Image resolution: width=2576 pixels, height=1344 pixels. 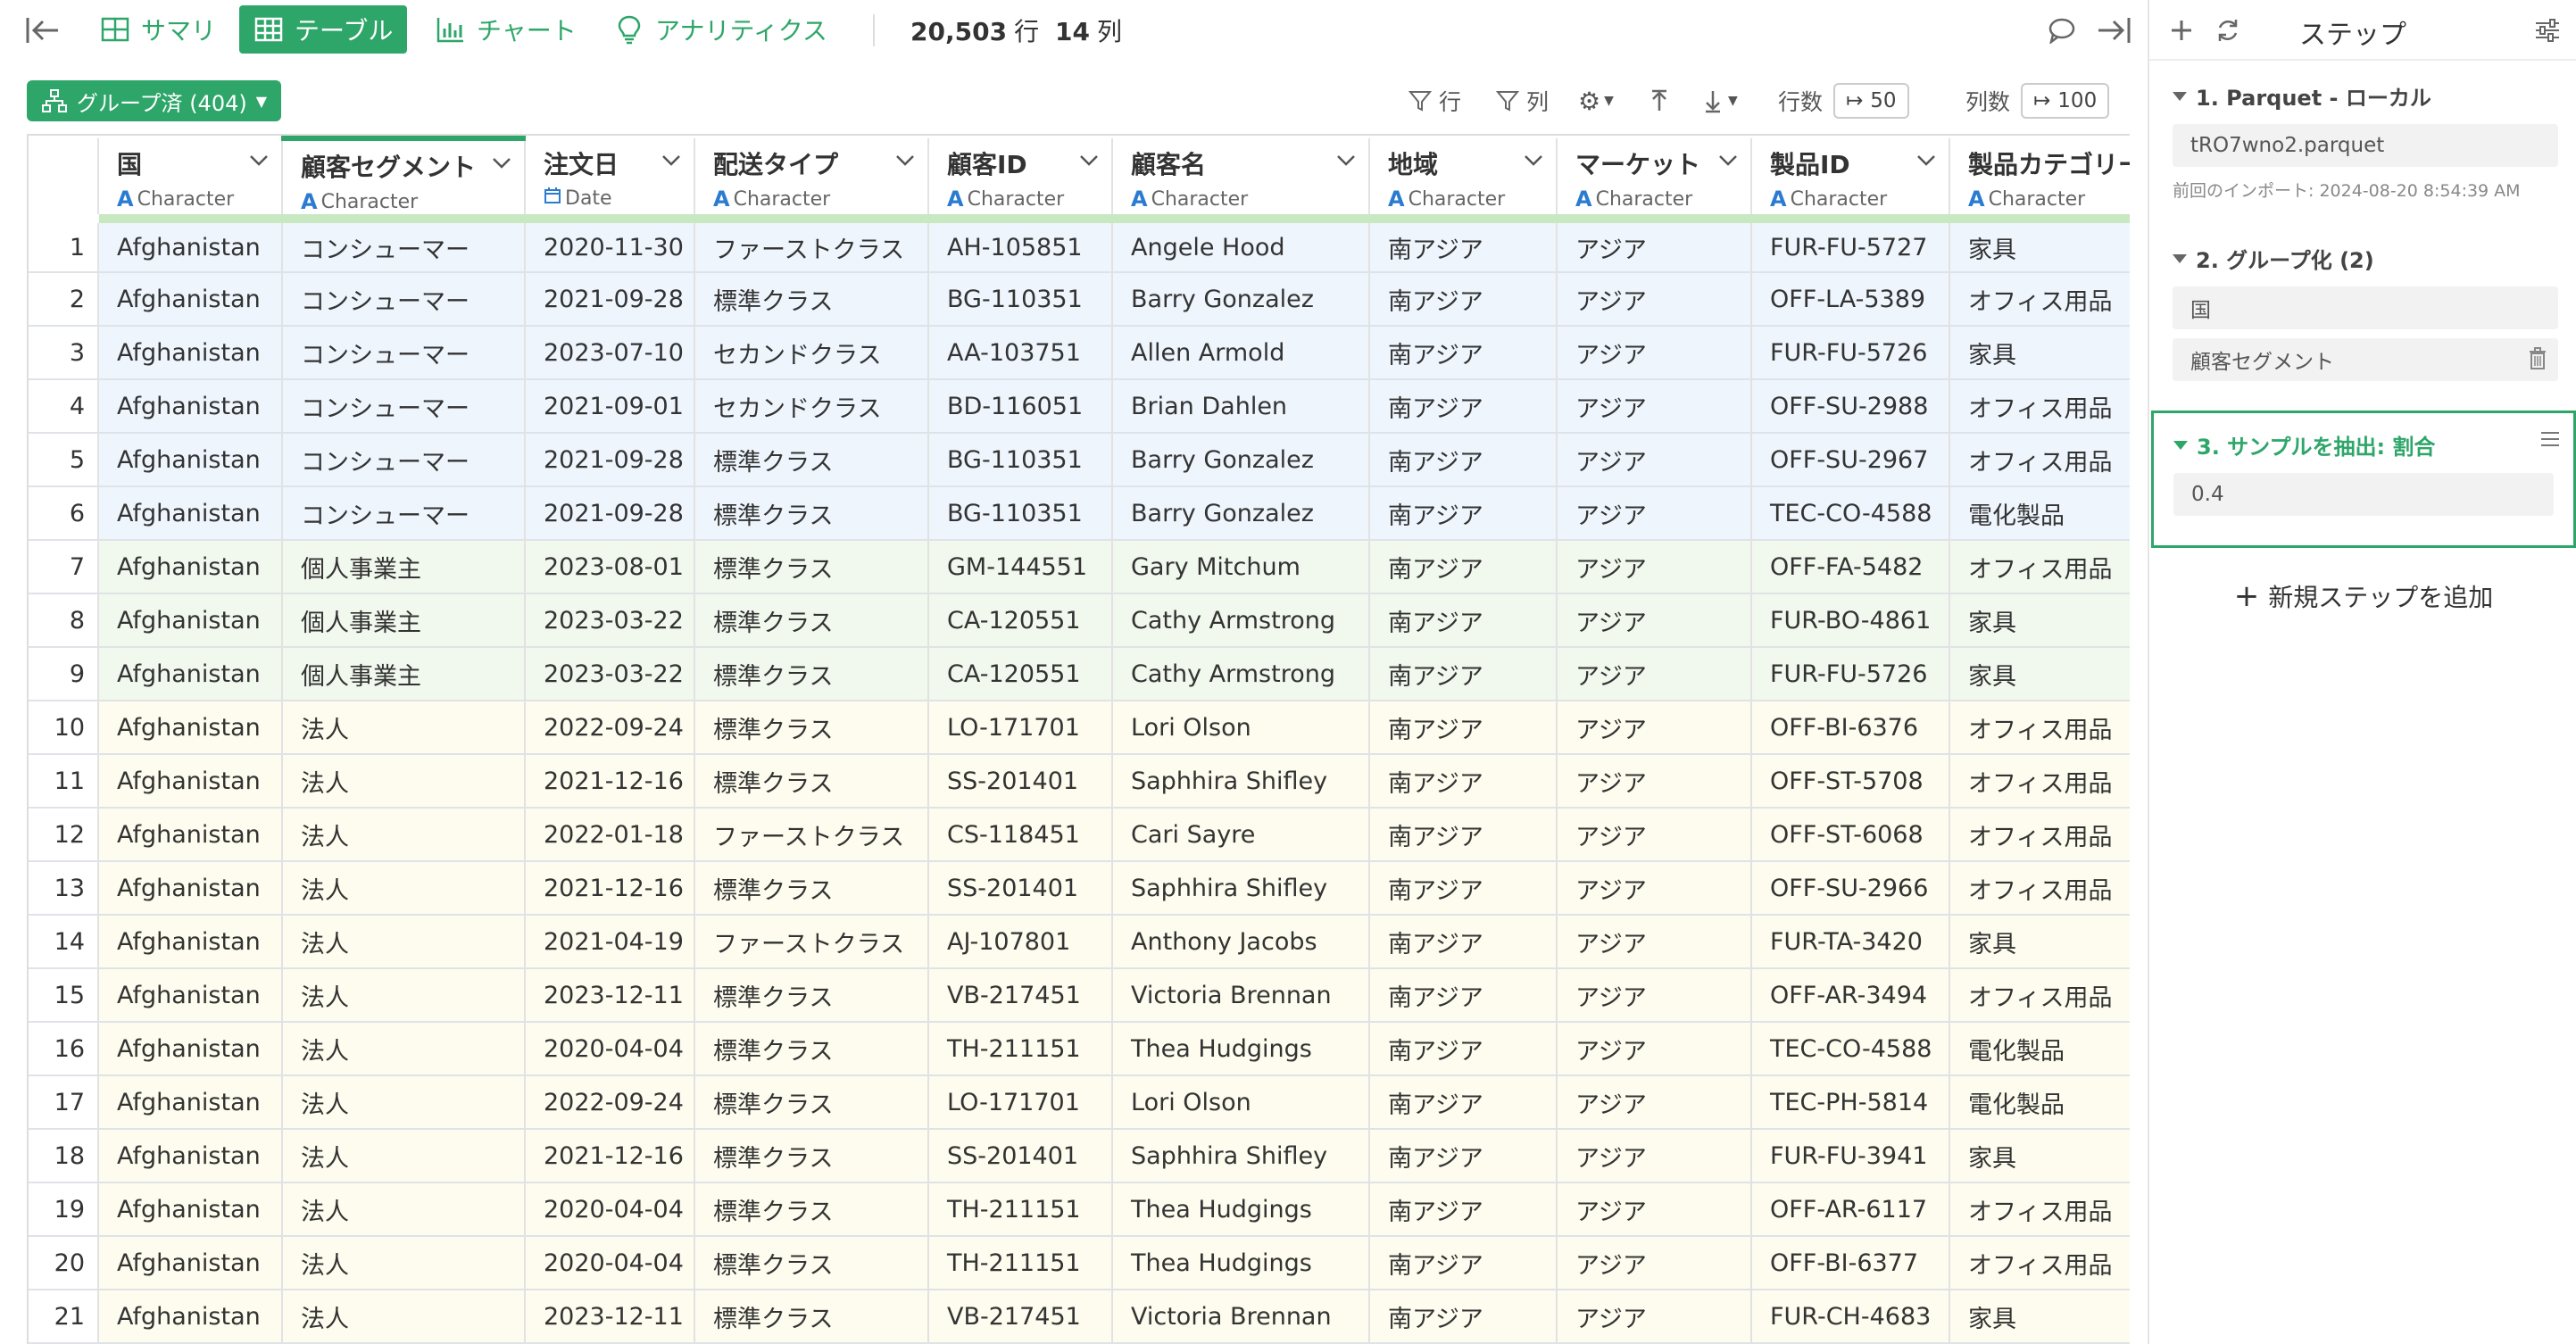 I want to click on upload-button, so click(x=1659, y=101).